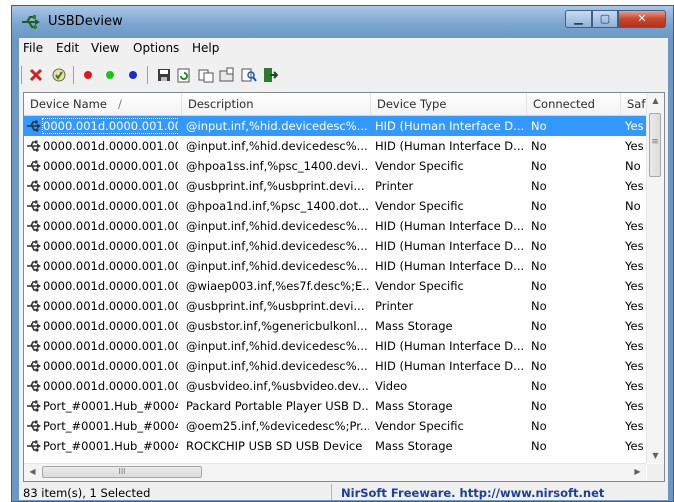  I want to click on vertical-scroll-thumb: ≡, so click(655, 145).